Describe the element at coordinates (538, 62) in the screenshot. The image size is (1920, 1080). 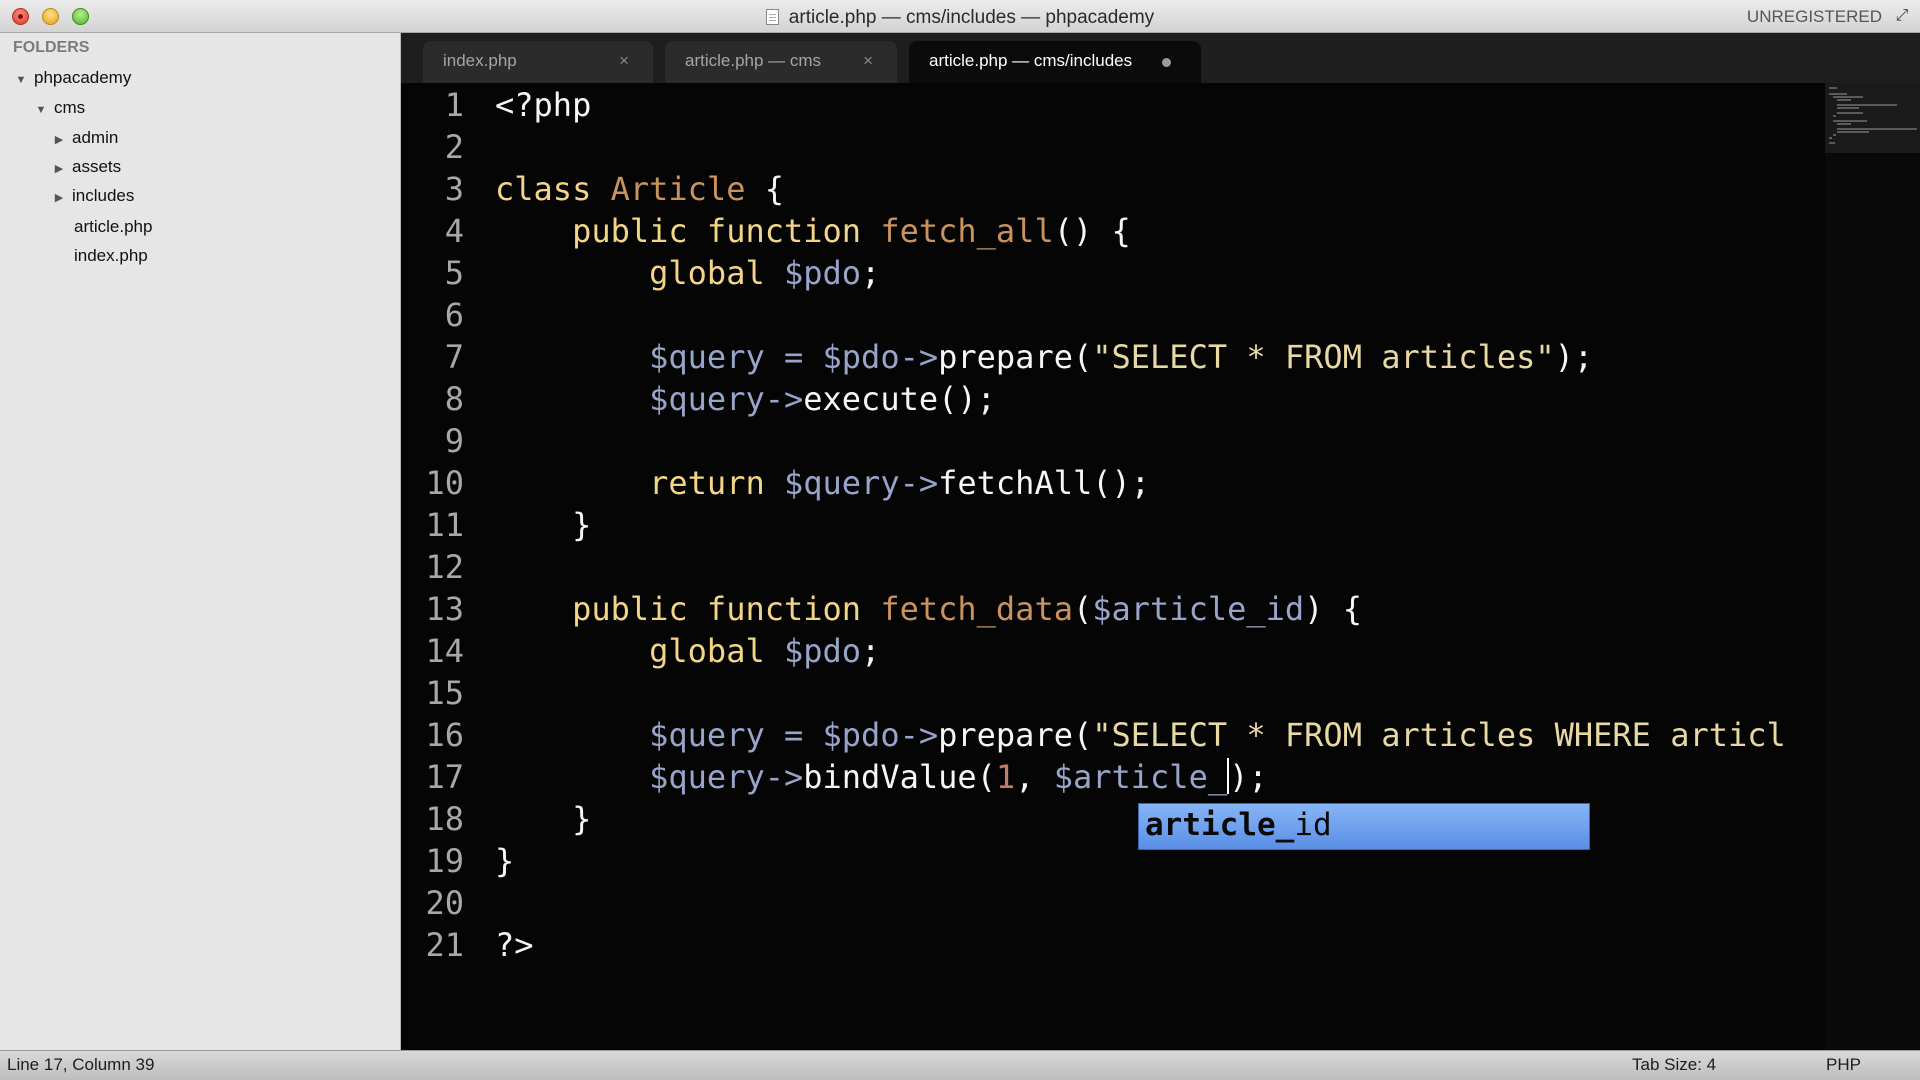
I see `tab-index-php: index.php ×` at that location.